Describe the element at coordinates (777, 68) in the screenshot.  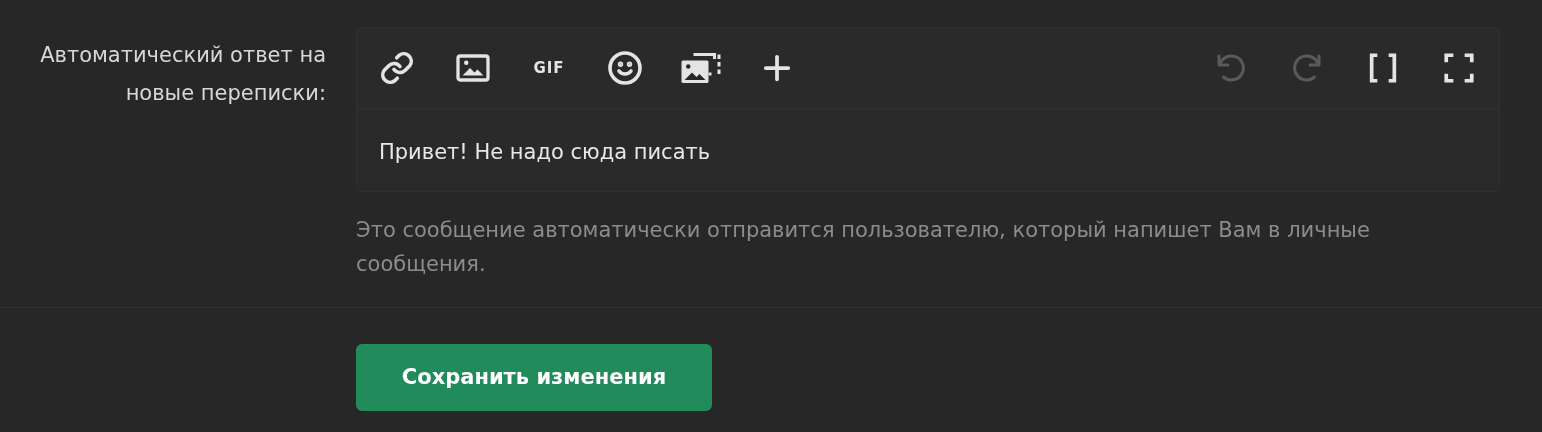
I see `plus-icon` at that location.